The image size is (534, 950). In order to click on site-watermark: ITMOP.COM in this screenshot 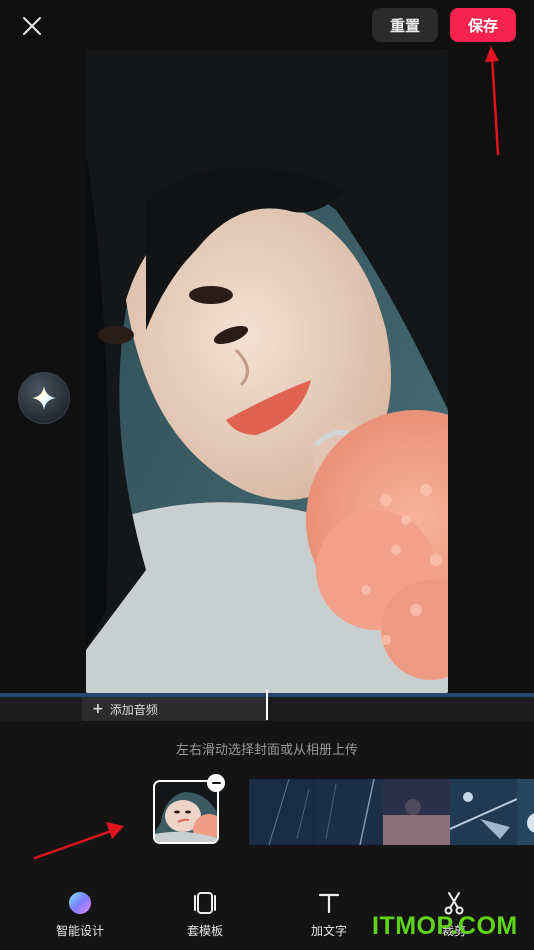, I will do `click(445, 926)`.